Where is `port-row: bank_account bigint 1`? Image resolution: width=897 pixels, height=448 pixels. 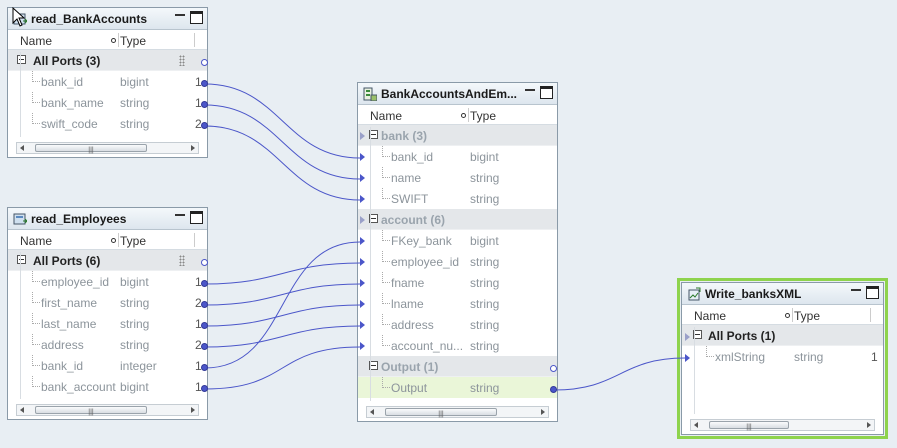
port-row: bank_account bigint 1 is located at coordinates (107, 386).